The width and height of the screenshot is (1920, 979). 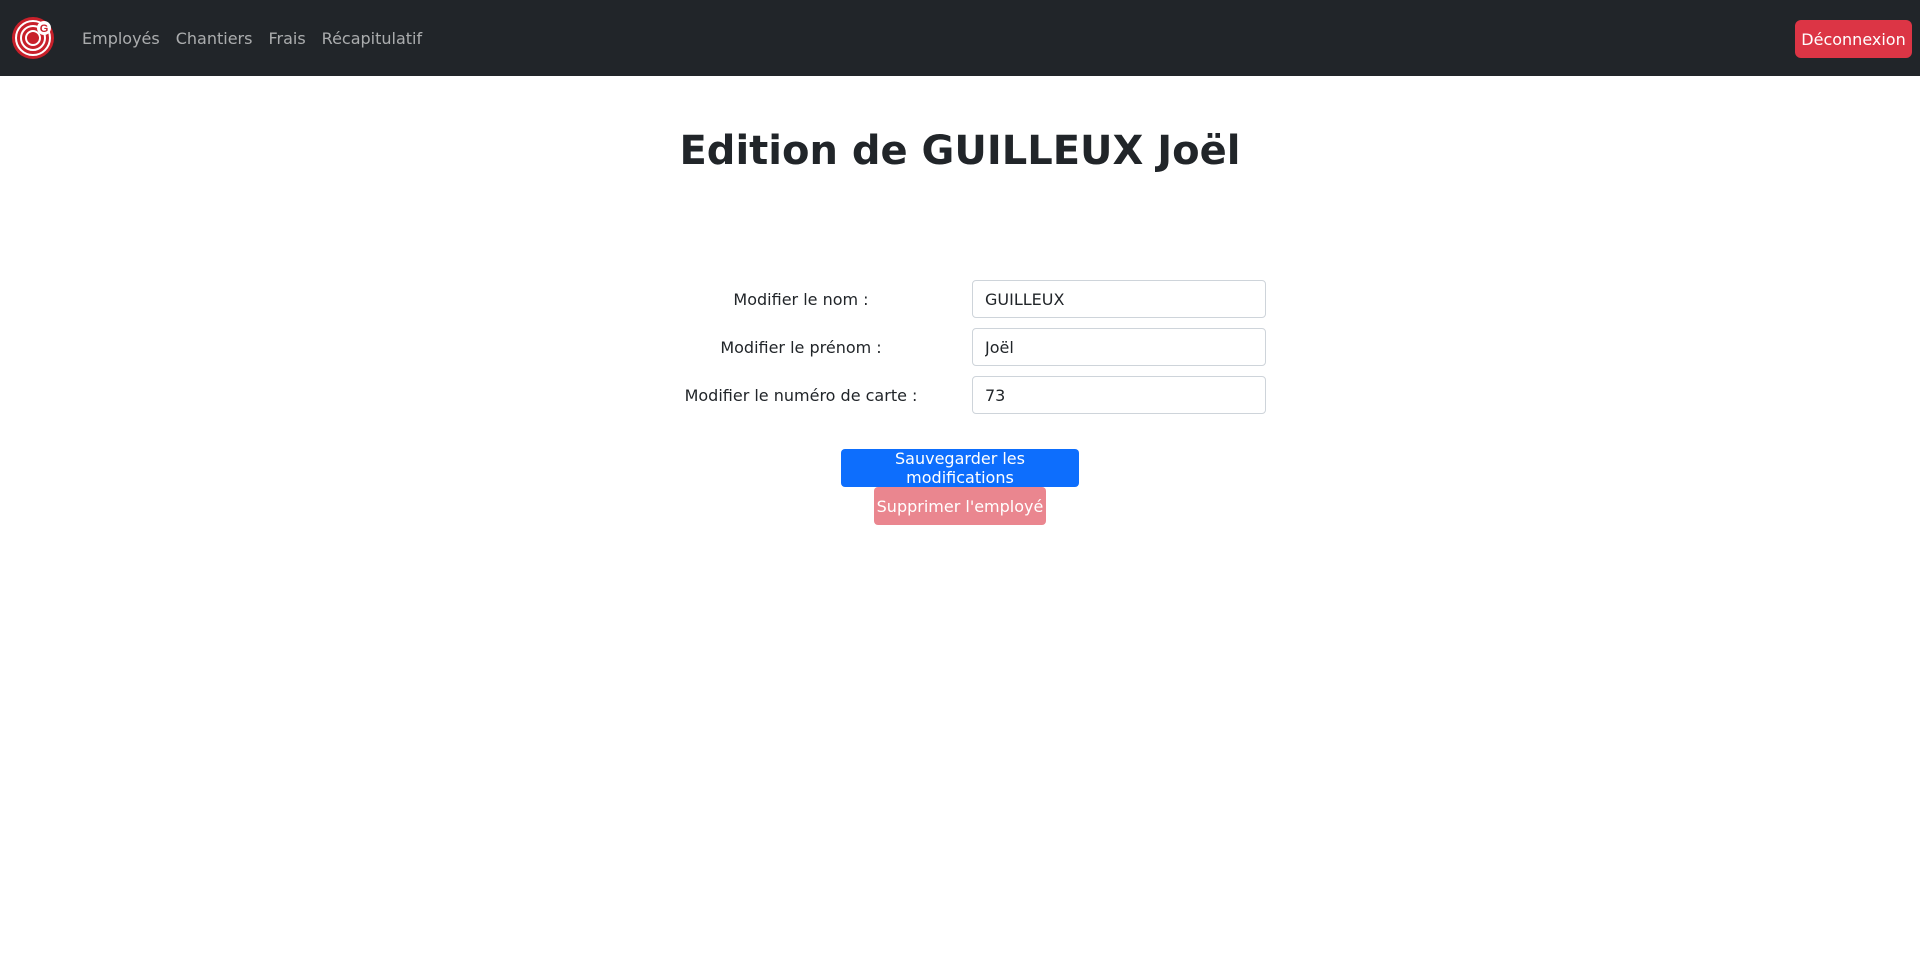 I want to click on carte-label: Modifier le numéro de carte :, so click(x=801, y=395).